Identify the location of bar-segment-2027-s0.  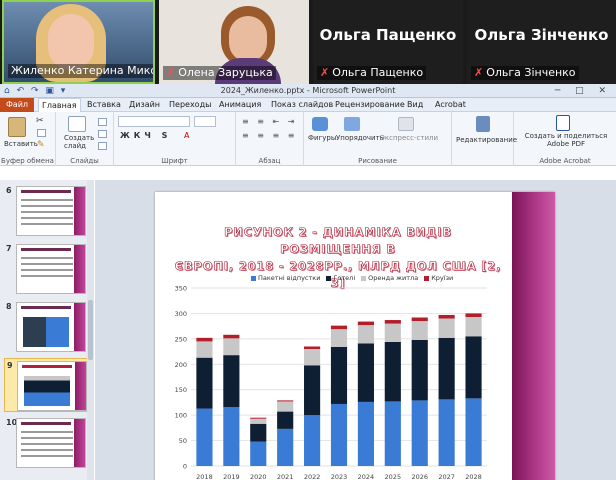
(446, 432).